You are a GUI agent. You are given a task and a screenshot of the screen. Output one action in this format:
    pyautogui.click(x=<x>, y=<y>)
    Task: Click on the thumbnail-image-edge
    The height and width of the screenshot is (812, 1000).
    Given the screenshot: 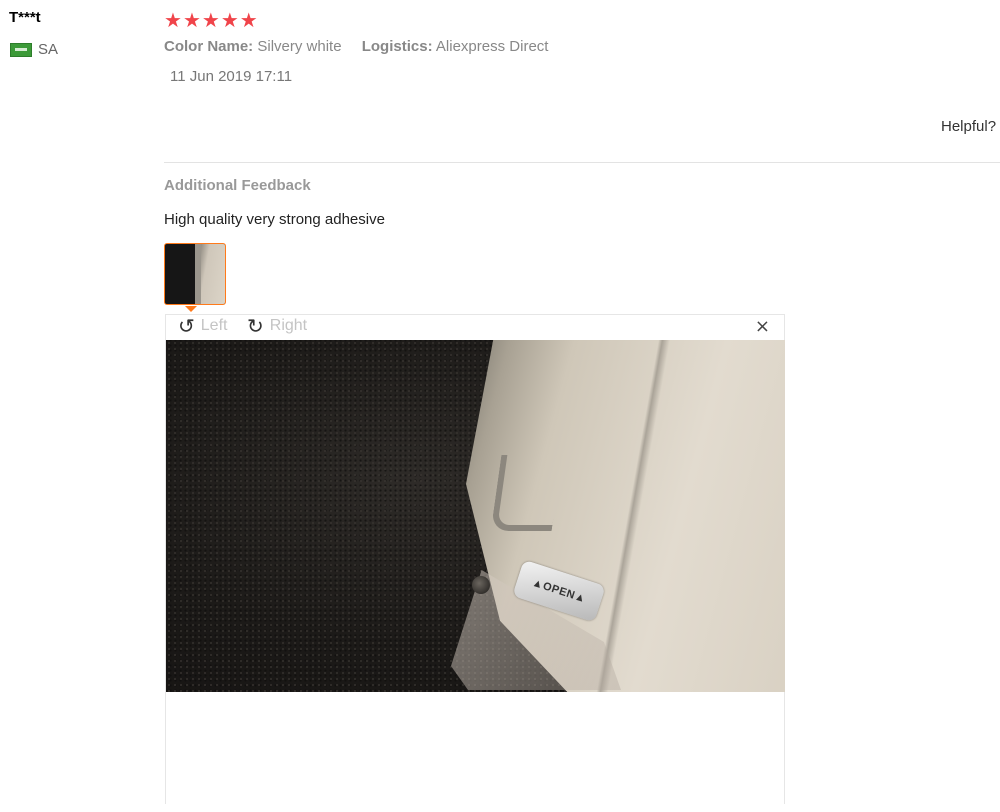 What is the action you would take?
    pyautogui.click(x=198, y=274)
    